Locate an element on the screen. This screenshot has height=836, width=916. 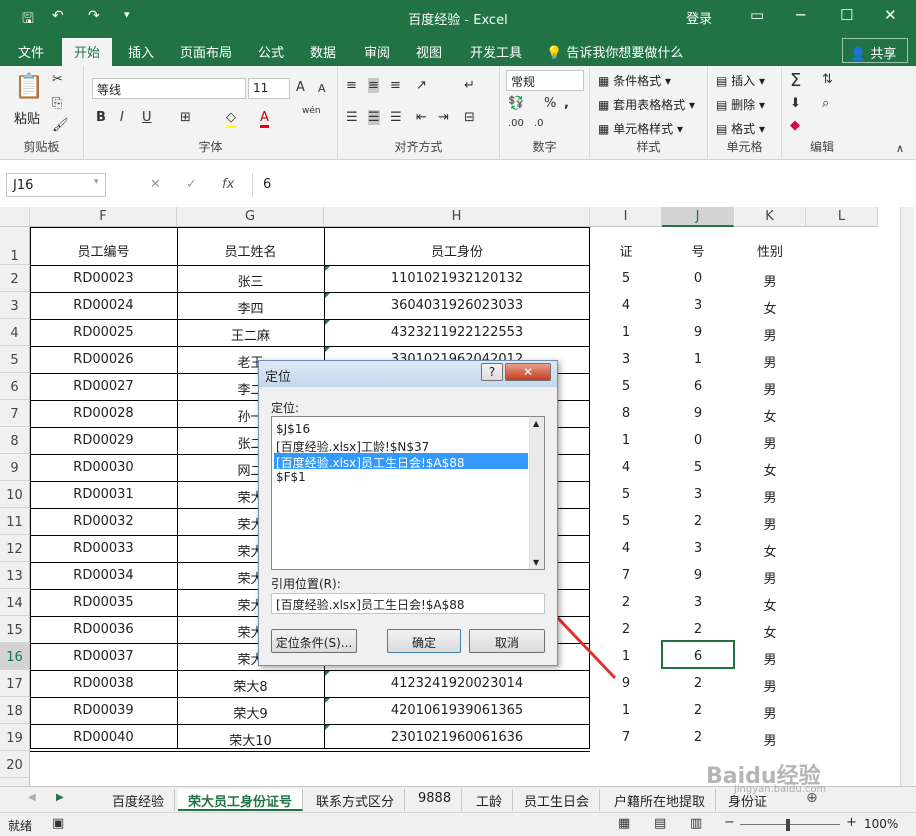
delete-cells-button: ▤ 删除 ▾ is located at coordinates (740, 104).